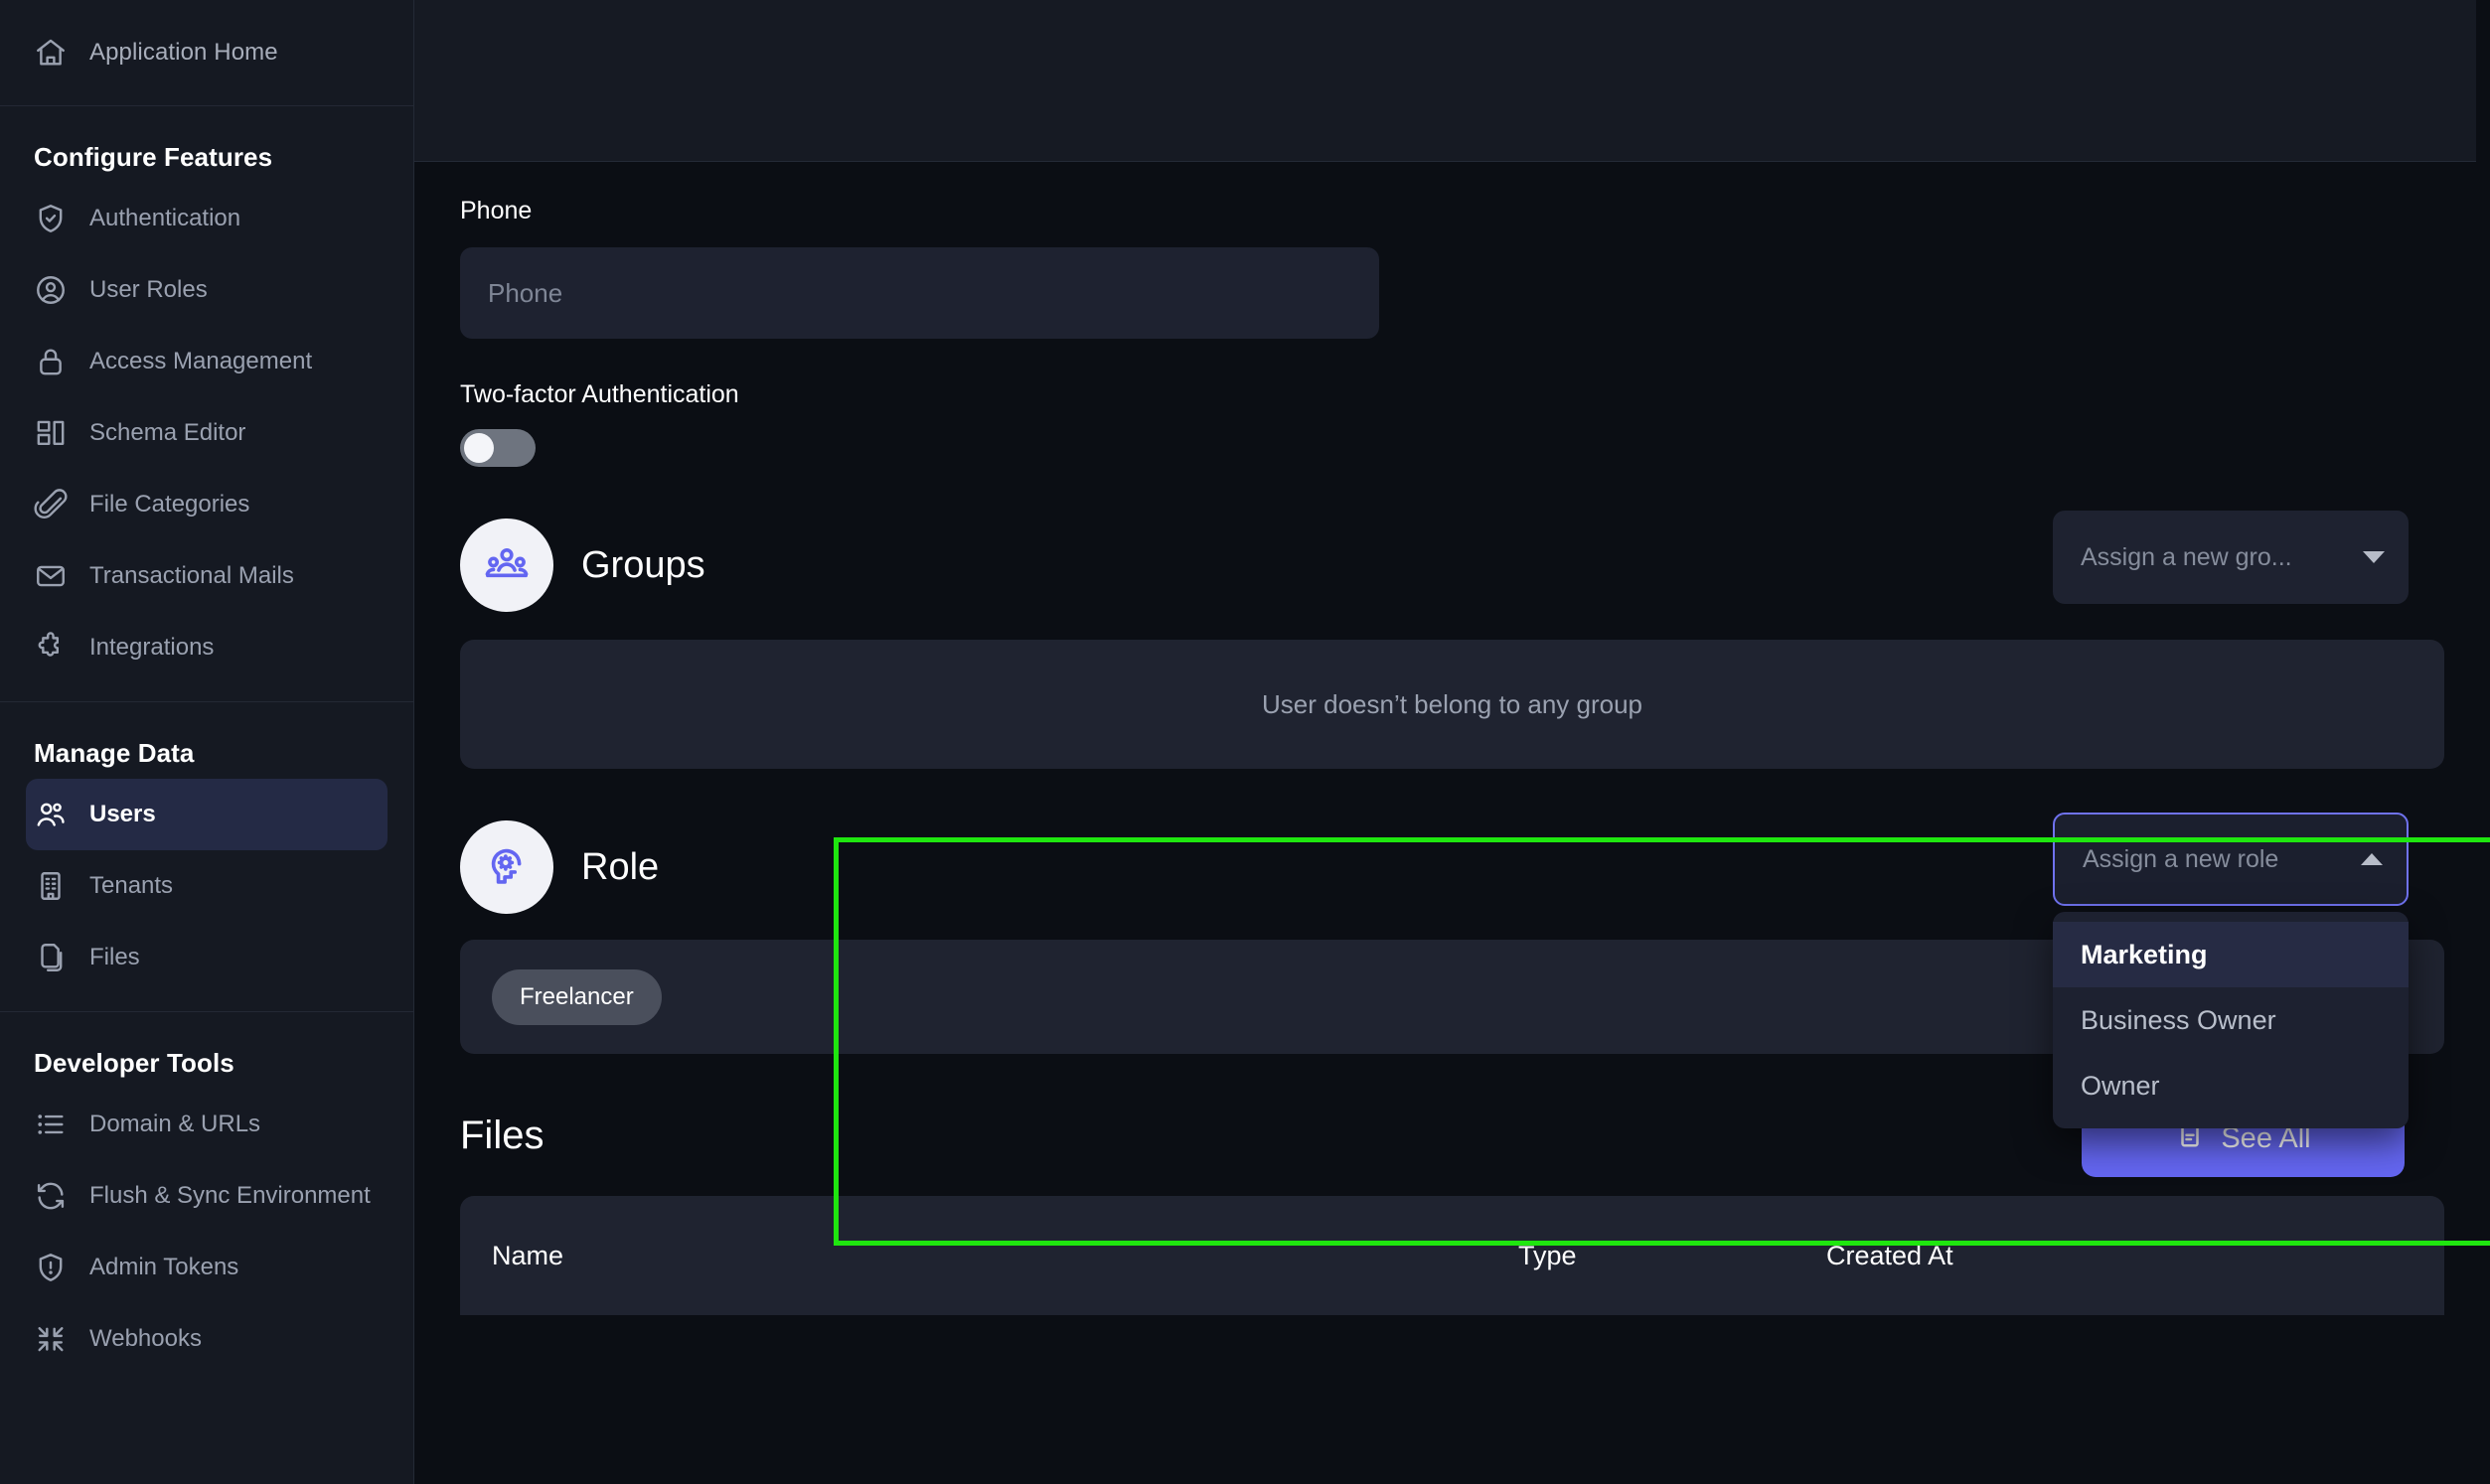 This screenshot has width=2490, height=1484. Describe the element at coordinates (2144, 954) in the screenshot. I see `role-option-label: Marketing` at that location.